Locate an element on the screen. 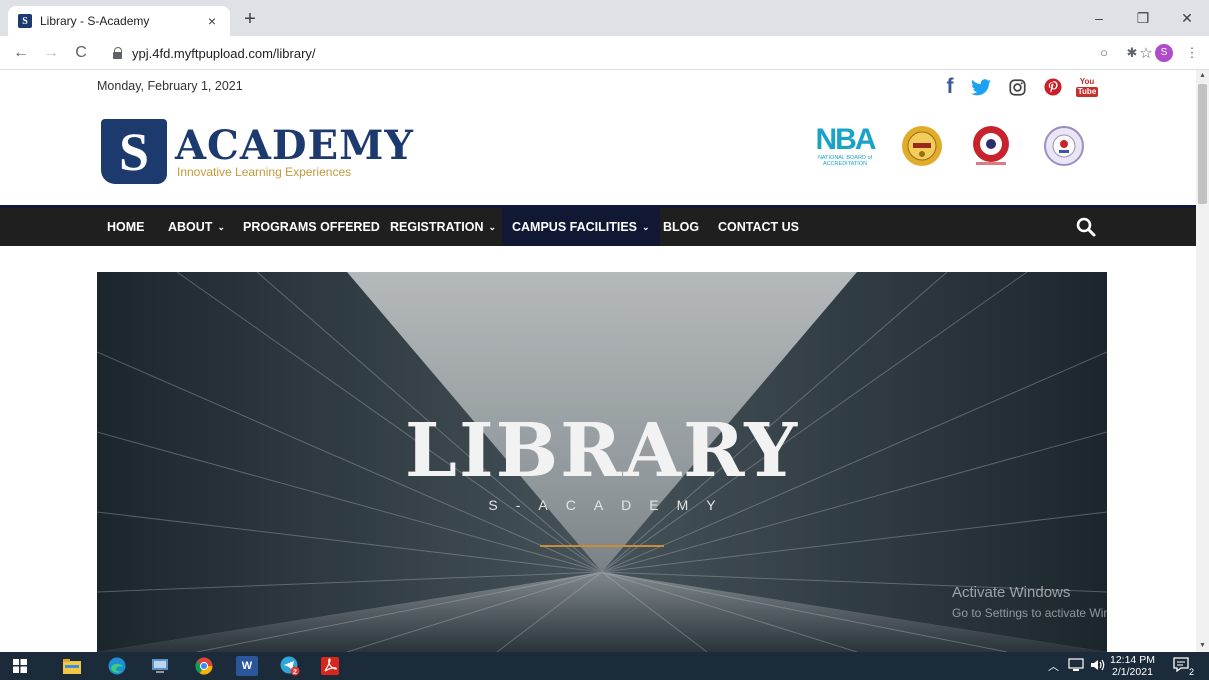  extensions-puzzle-icon: ✱ is located at coordinates (1132, 53).